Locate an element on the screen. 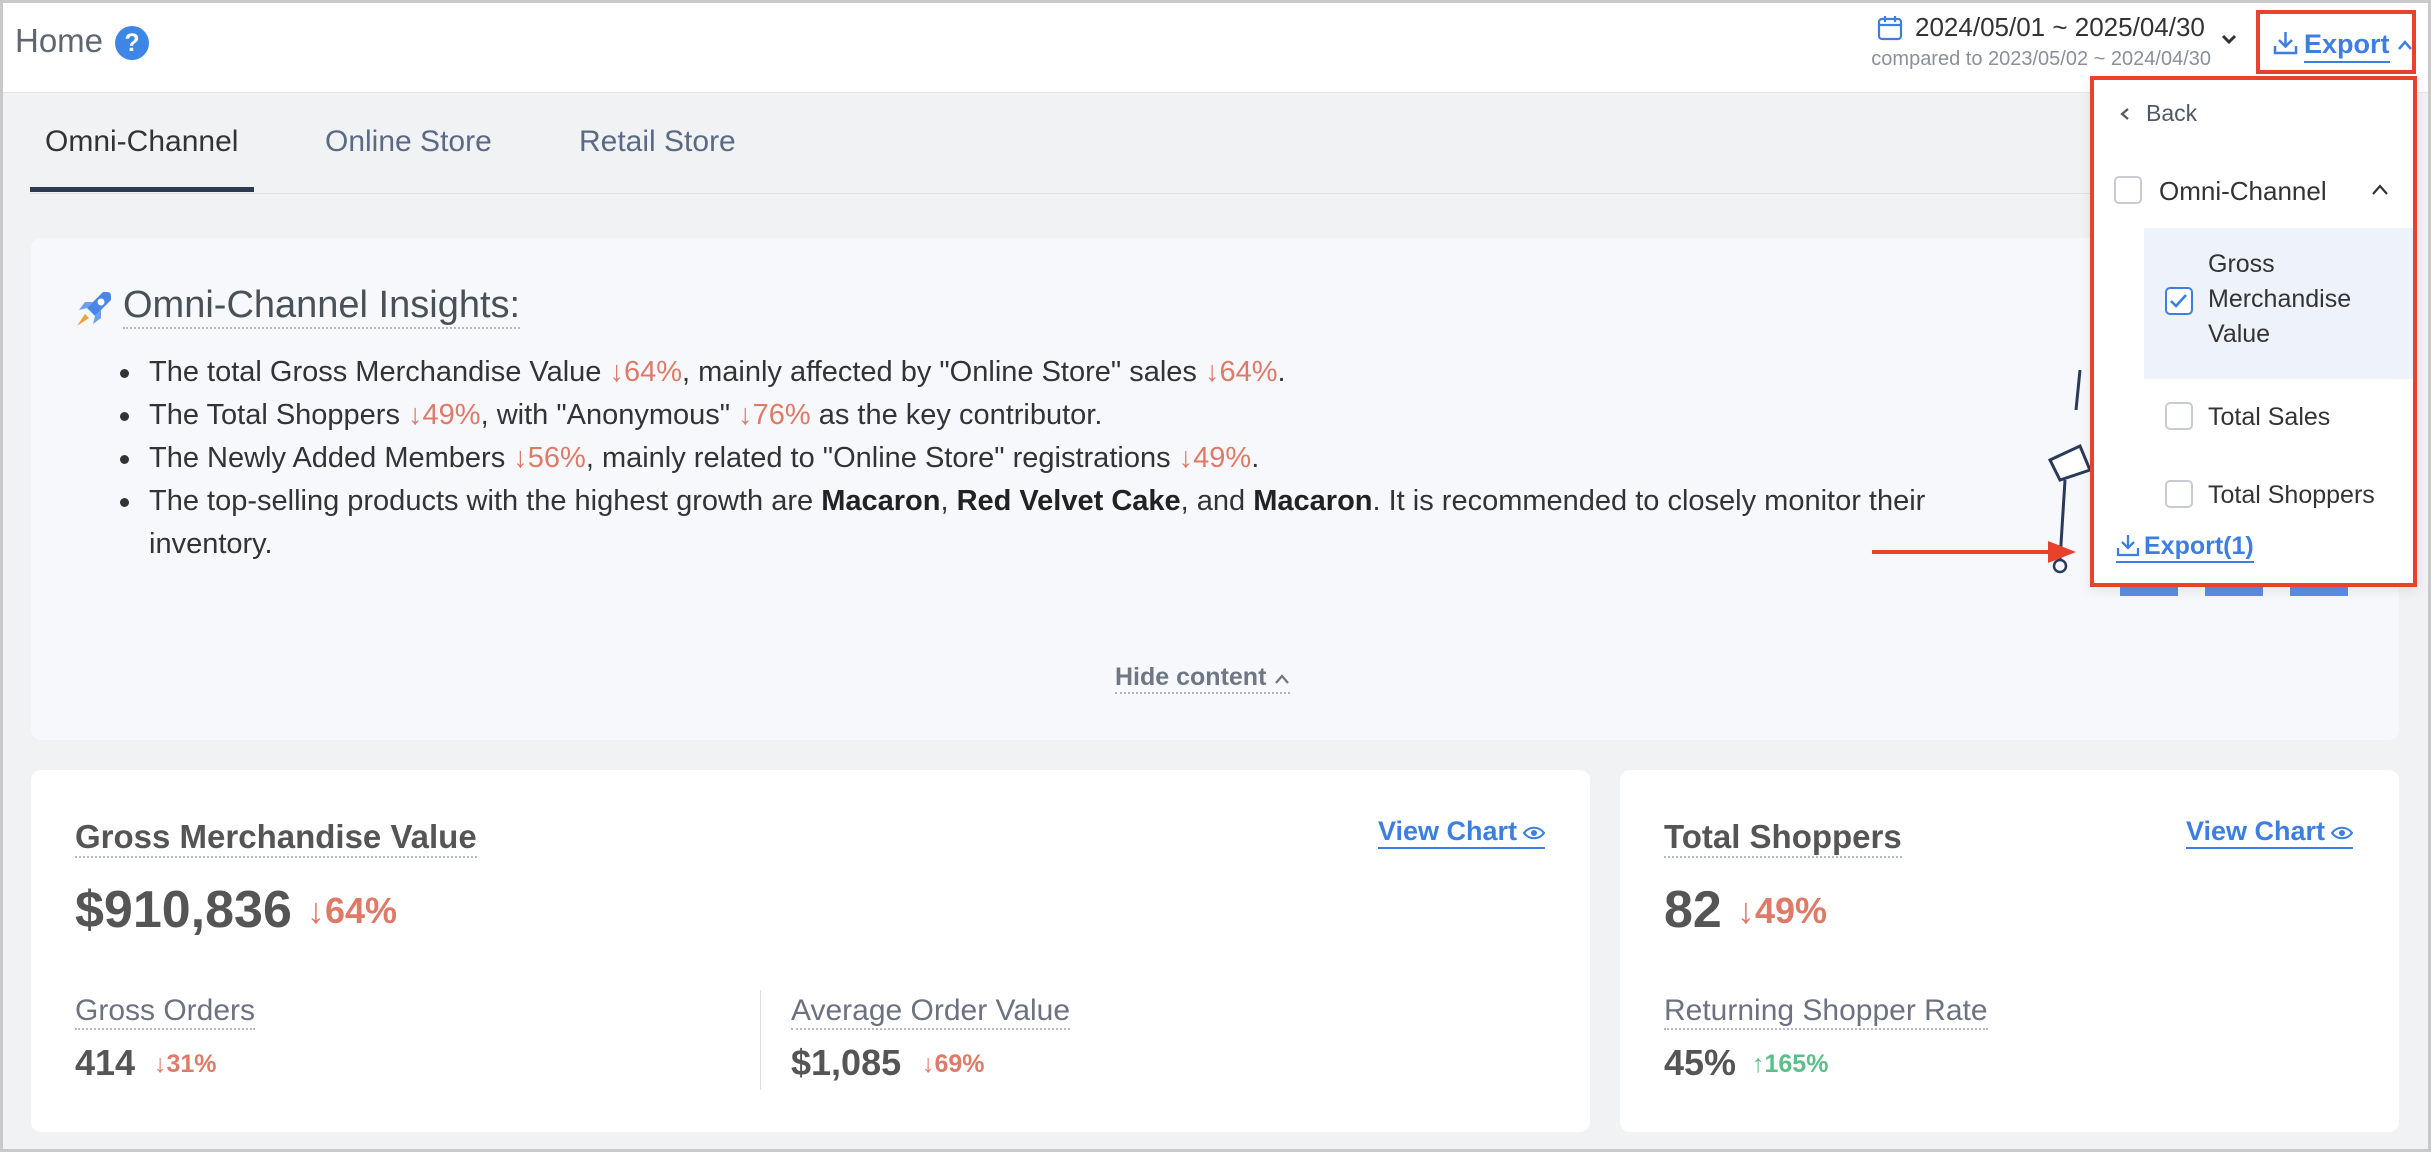 The height and width of the screenshot is (1152, 2431). back-button: Back is located at coordinates (2158, 113).